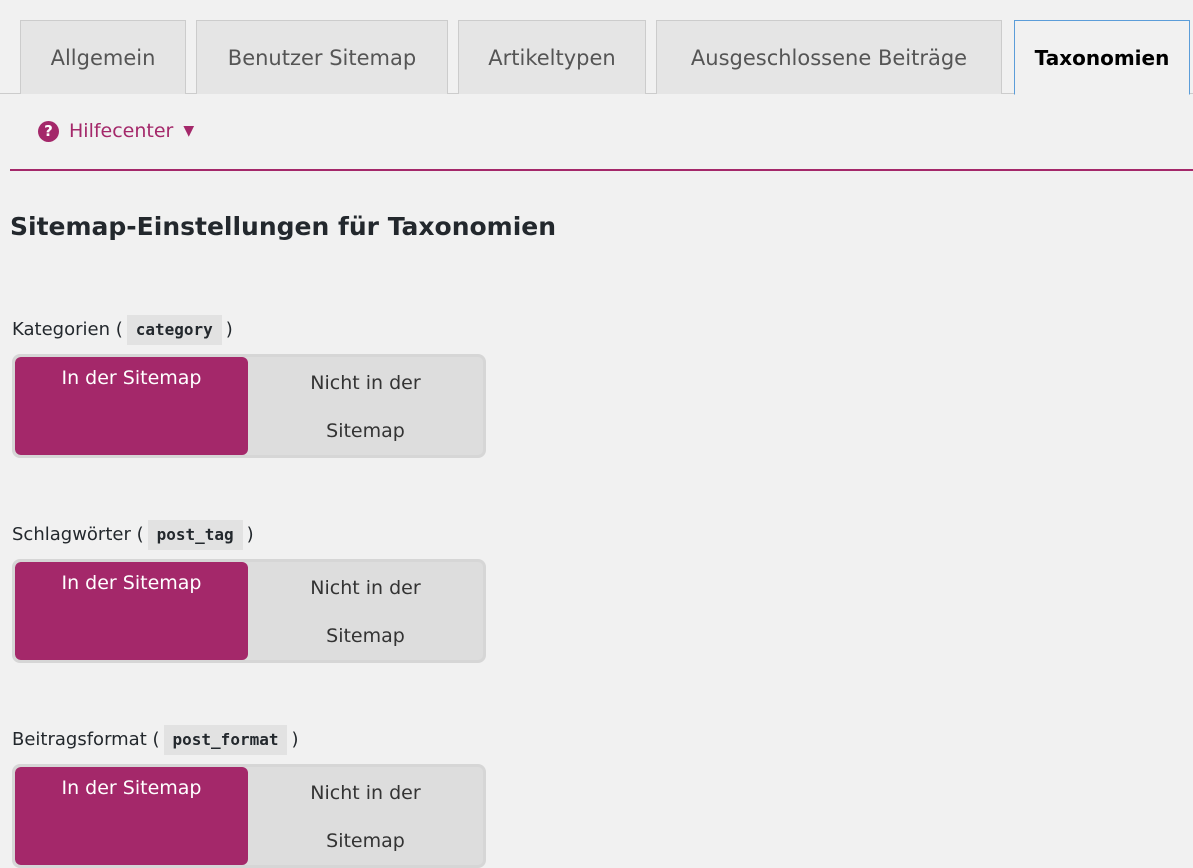  I want to click on tab-allgemein: Allgemein, so click(103, 57).